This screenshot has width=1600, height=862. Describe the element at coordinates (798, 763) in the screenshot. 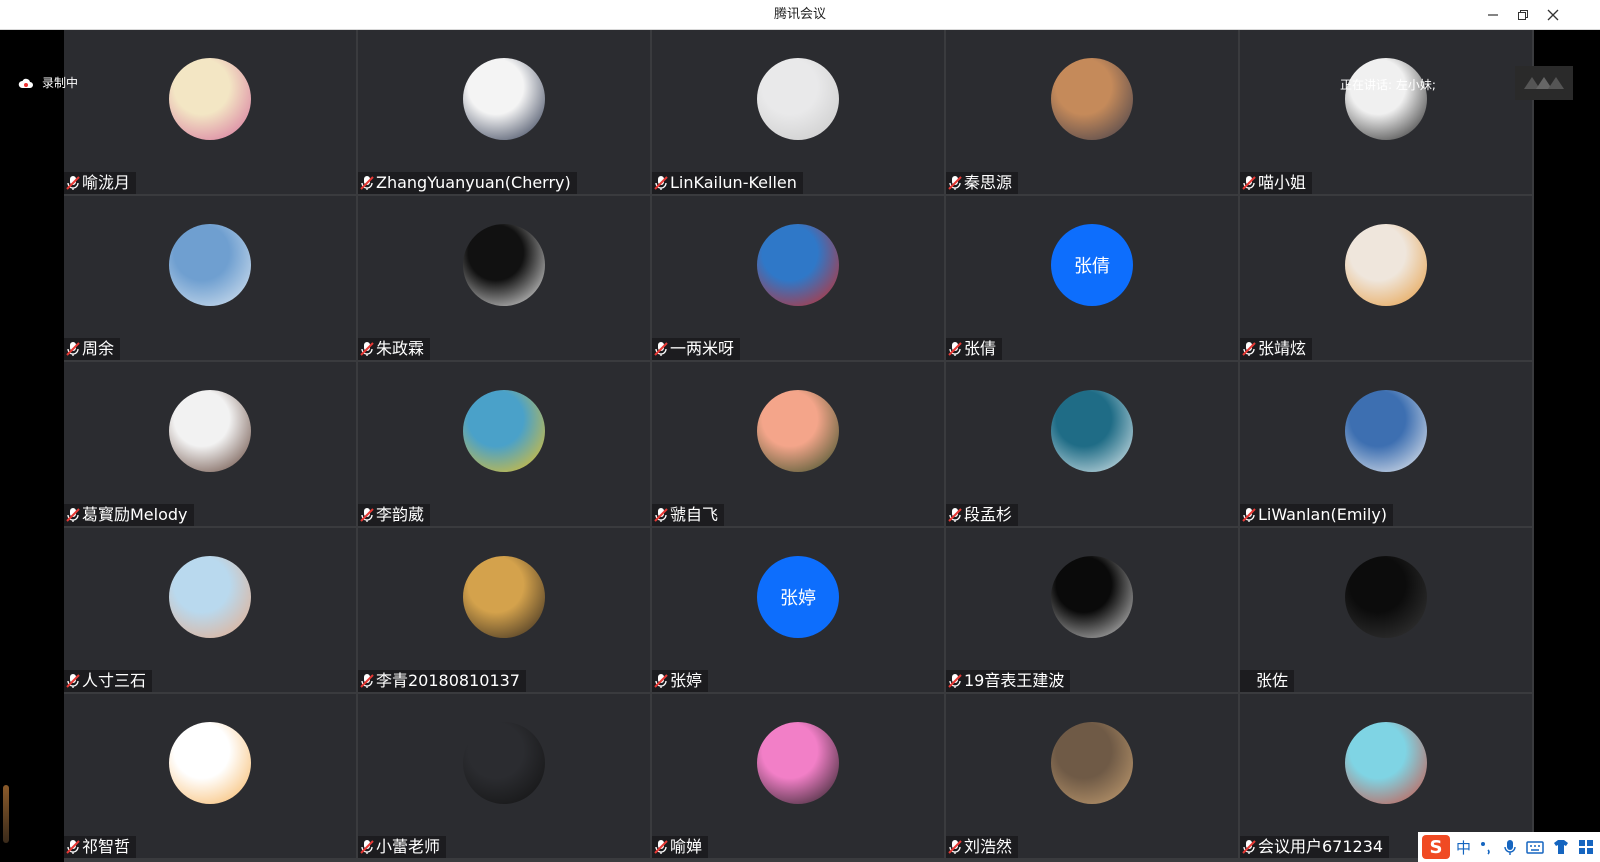

I see `pink-leopard-avatar` at that location.